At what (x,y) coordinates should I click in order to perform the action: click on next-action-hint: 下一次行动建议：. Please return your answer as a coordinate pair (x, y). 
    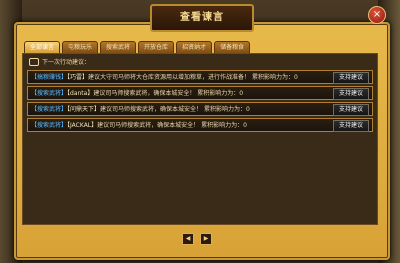
    Looking at the image, I should click on (59, 61).